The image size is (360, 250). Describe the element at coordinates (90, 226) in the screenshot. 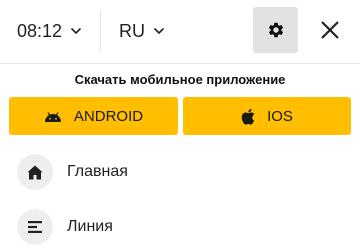

I see `menu-item-label: Линия` at that location.